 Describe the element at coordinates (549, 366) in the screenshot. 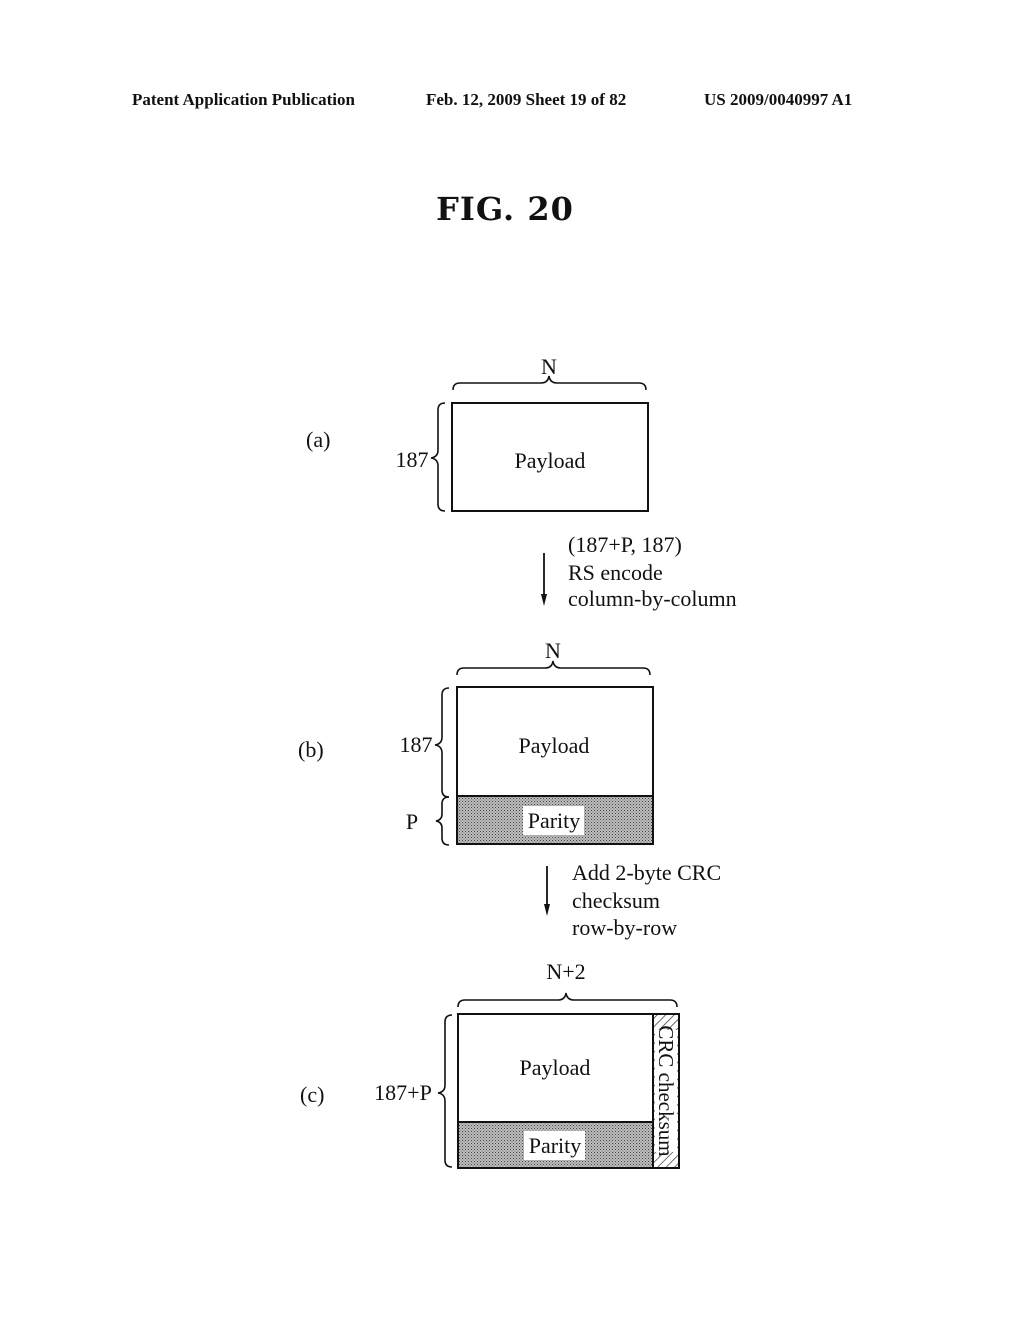

I see `panel-a-width-label: N` at that location.